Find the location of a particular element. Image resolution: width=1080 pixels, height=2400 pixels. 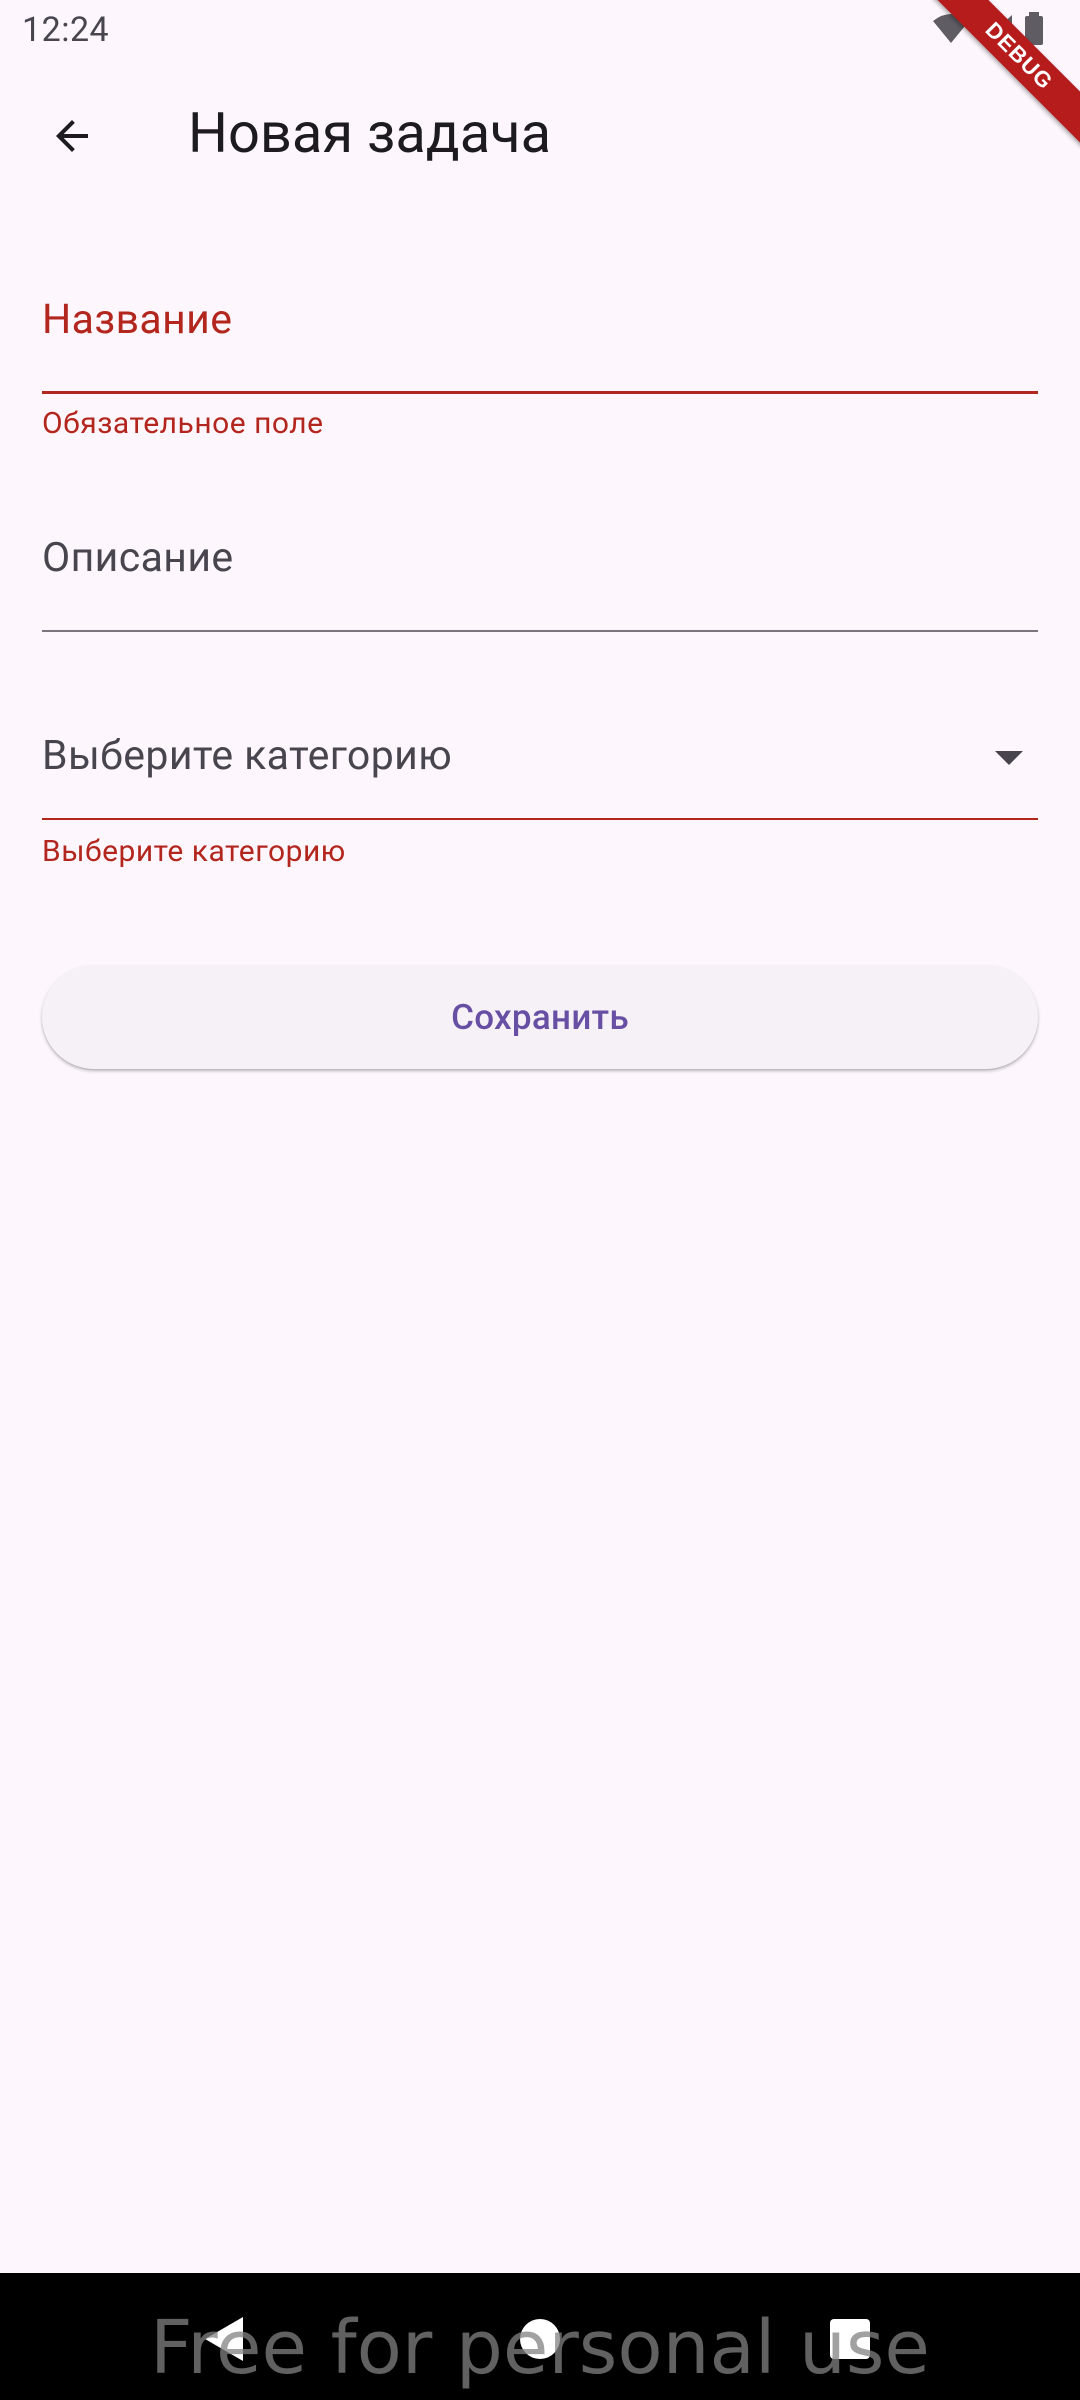

description-field: Описание is located at coordinates (540, 570).